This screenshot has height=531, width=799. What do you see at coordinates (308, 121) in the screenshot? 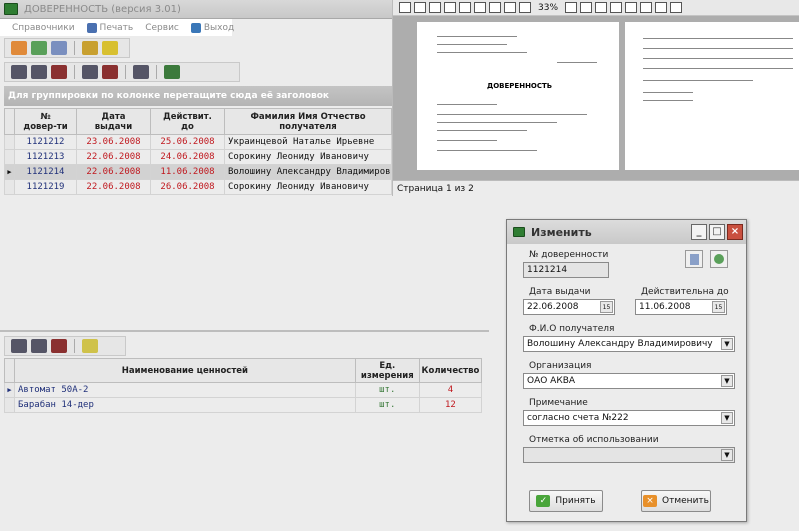
I see `col-header-recipient: Фамилия Имя Отчество получателя` at bounding box center [308, 121].